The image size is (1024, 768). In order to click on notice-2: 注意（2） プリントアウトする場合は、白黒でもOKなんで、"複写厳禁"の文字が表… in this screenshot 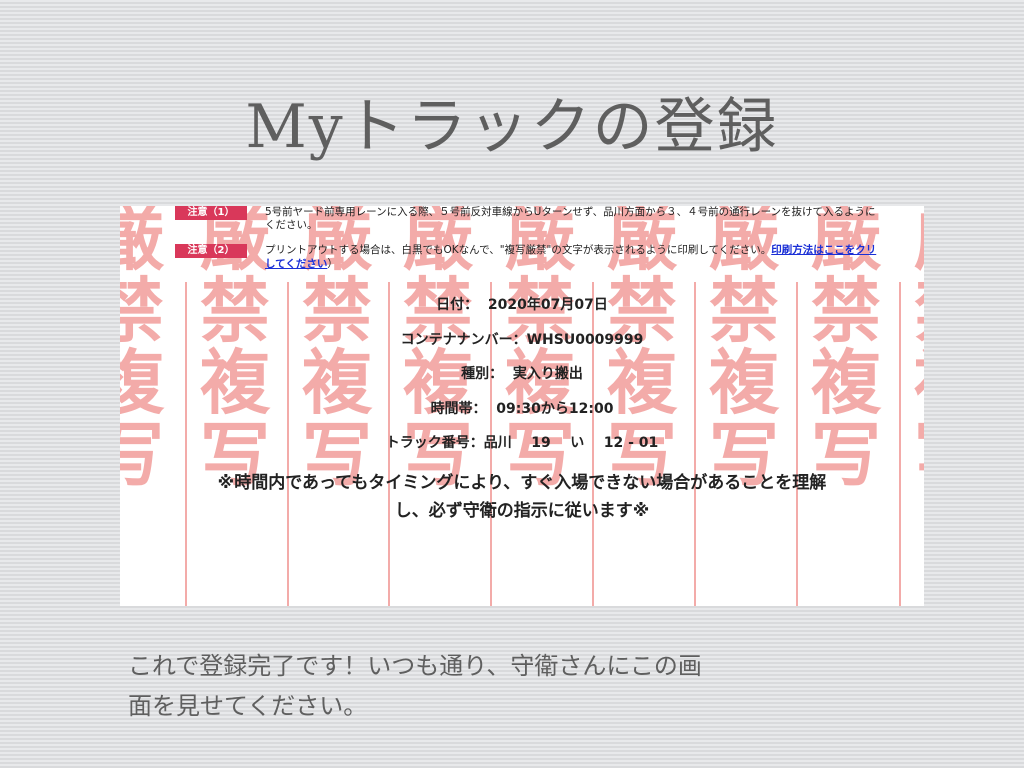, I will do `click(549, 259)`.